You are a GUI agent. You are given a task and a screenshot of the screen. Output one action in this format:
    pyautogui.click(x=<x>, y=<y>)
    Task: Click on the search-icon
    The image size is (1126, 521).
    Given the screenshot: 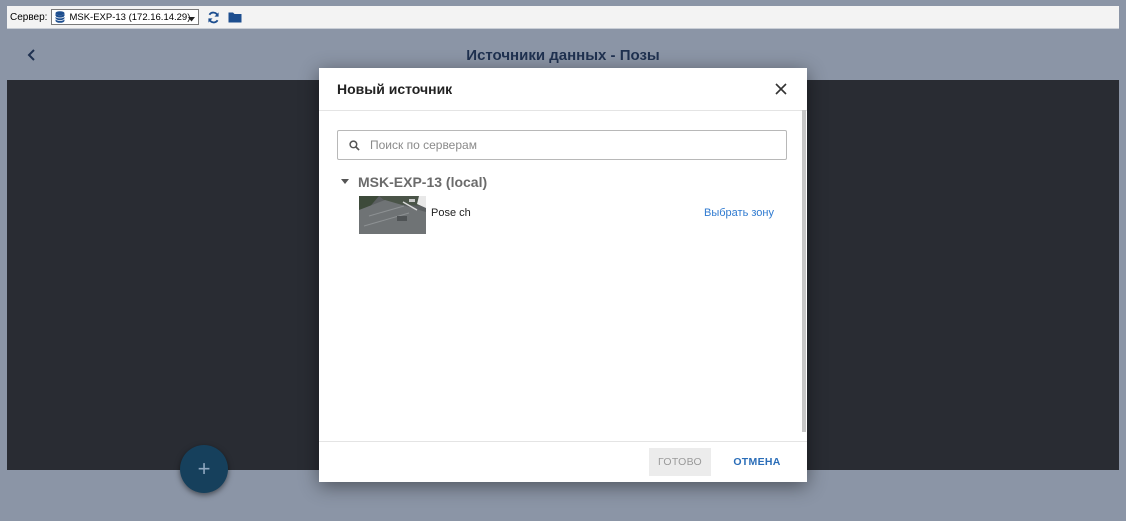 What is the action you would take?
    pyautogui.click(x=354, y=145)
    